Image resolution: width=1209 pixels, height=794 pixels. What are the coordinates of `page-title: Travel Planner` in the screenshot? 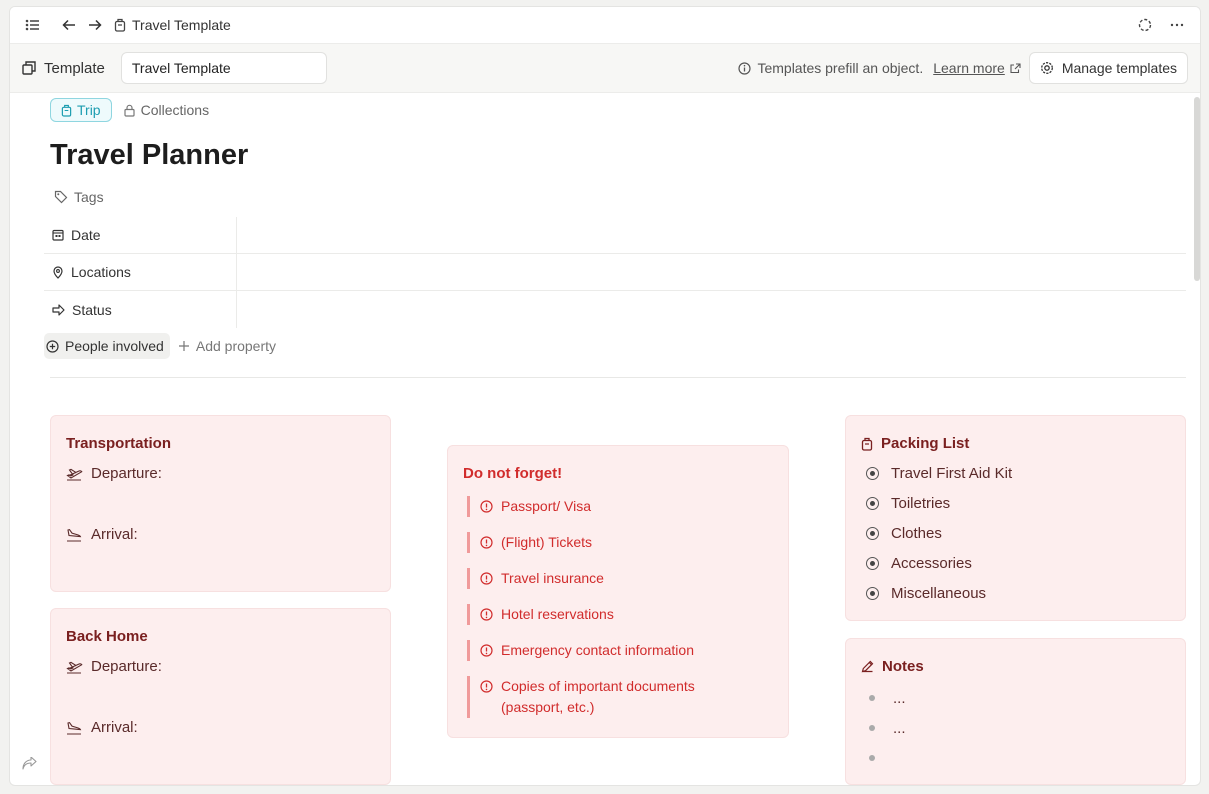 It's located at (149, 155).